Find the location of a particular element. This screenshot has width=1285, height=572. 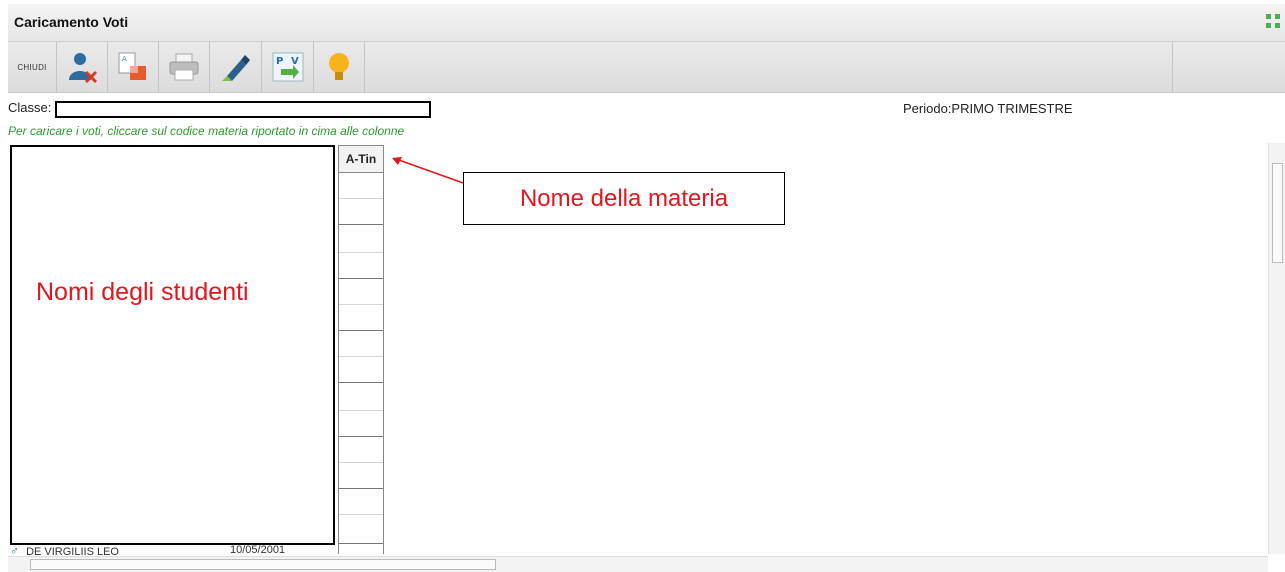

vertical-scroll-thumb is located at coordinates (1277, 213).